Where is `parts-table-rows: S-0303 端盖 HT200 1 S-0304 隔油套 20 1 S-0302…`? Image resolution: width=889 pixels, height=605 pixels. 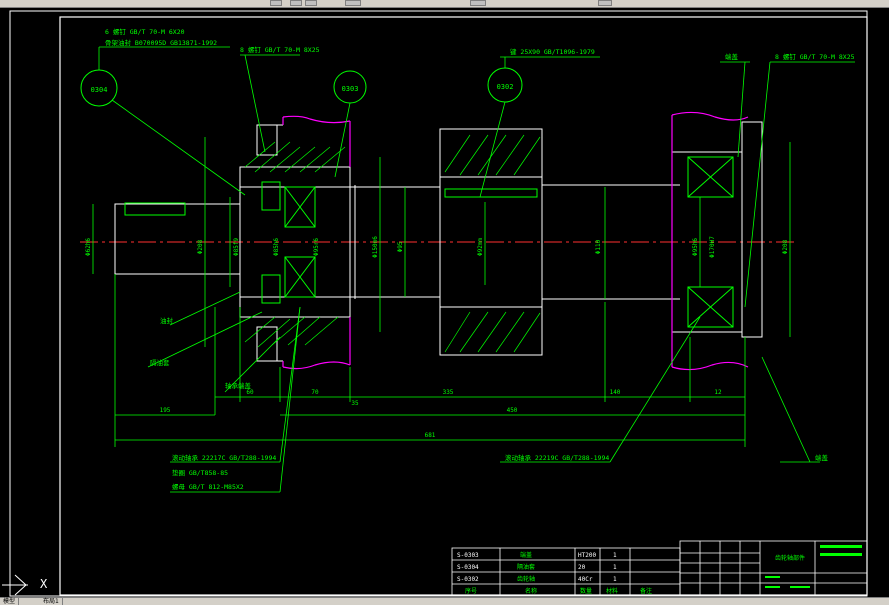
parts-table-rows: S-0303 端盖 HT200 1 S-0304 隔油套 20 1 S-0302… is located at coordinates (554, 573).